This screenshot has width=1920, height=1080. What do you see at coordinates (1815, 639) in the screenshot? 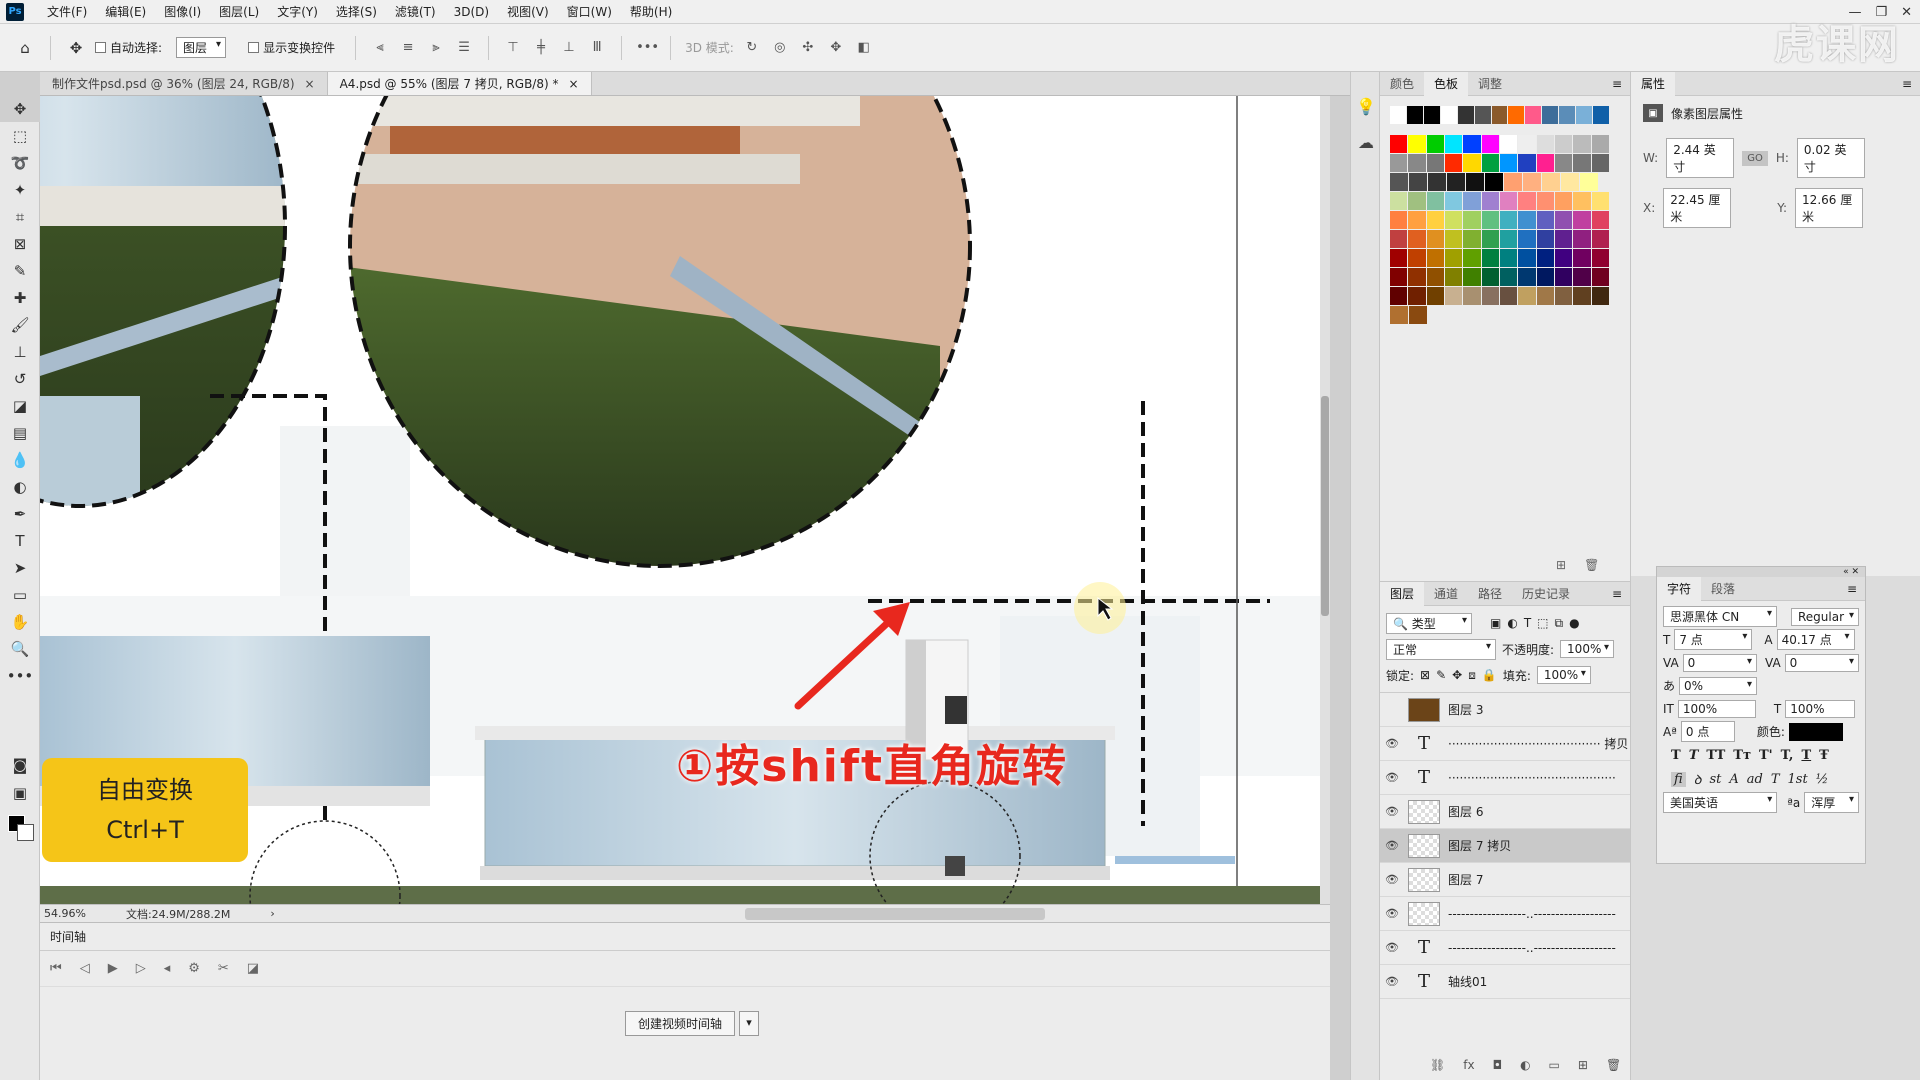
I see `leading-input: 40.17 点` at bounding box center [1815, 639].